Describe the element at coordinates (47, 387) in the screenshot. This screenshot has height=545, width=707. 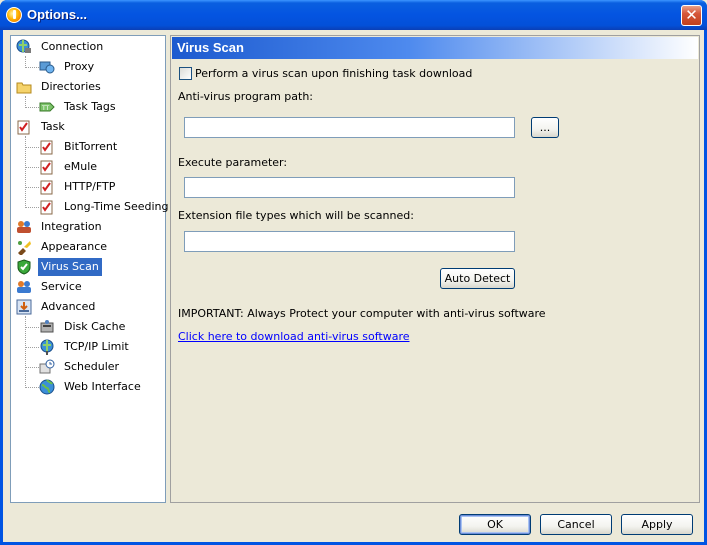
I see `globe-icon` at that location.